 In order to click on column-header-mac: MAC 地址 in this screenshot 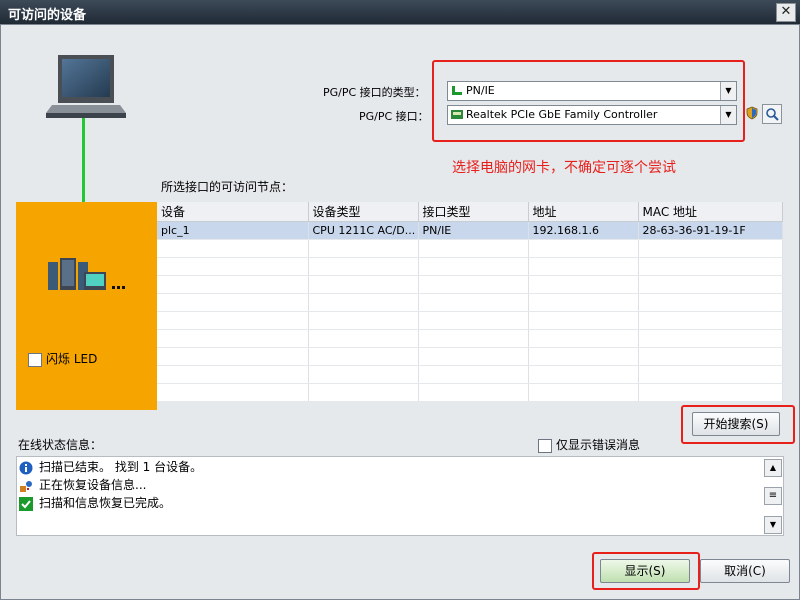, I will do `click(710, 212)`.